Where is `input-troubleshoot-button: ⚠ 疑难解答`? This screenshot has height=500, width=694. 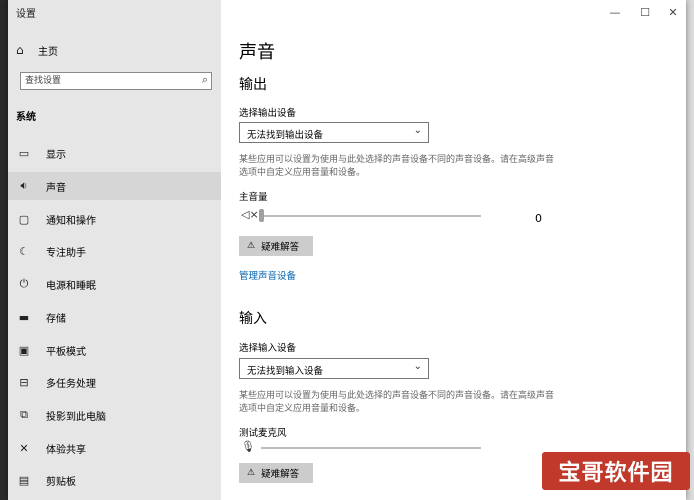
input-troubleshoot-button: ⚠ 疑难解答 is located at coordinates (276, 473).